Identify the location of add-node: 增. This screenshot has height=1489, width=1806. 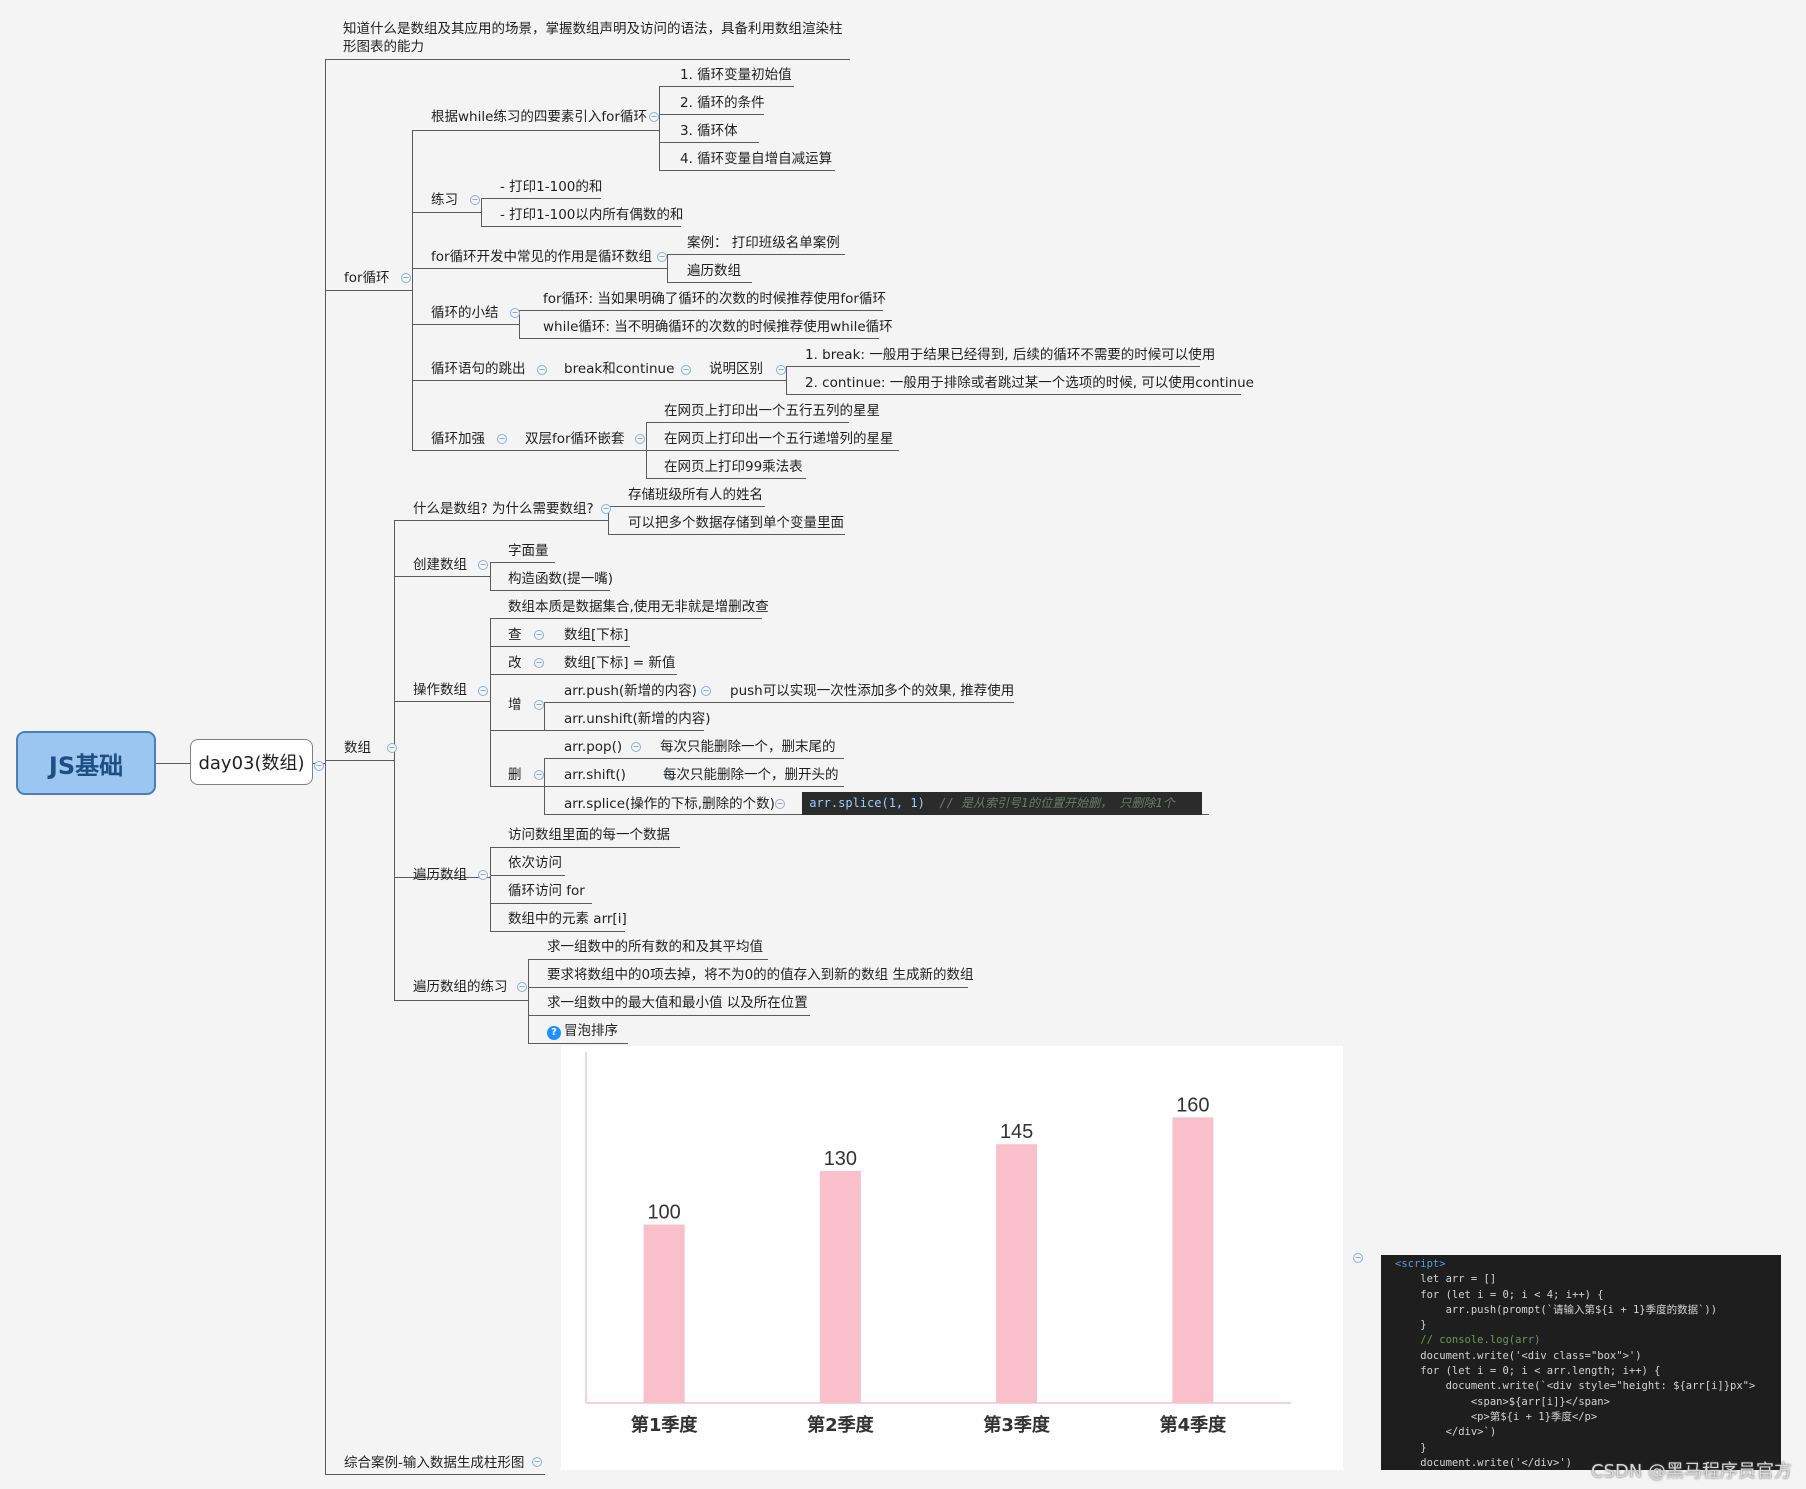
(515, 705).